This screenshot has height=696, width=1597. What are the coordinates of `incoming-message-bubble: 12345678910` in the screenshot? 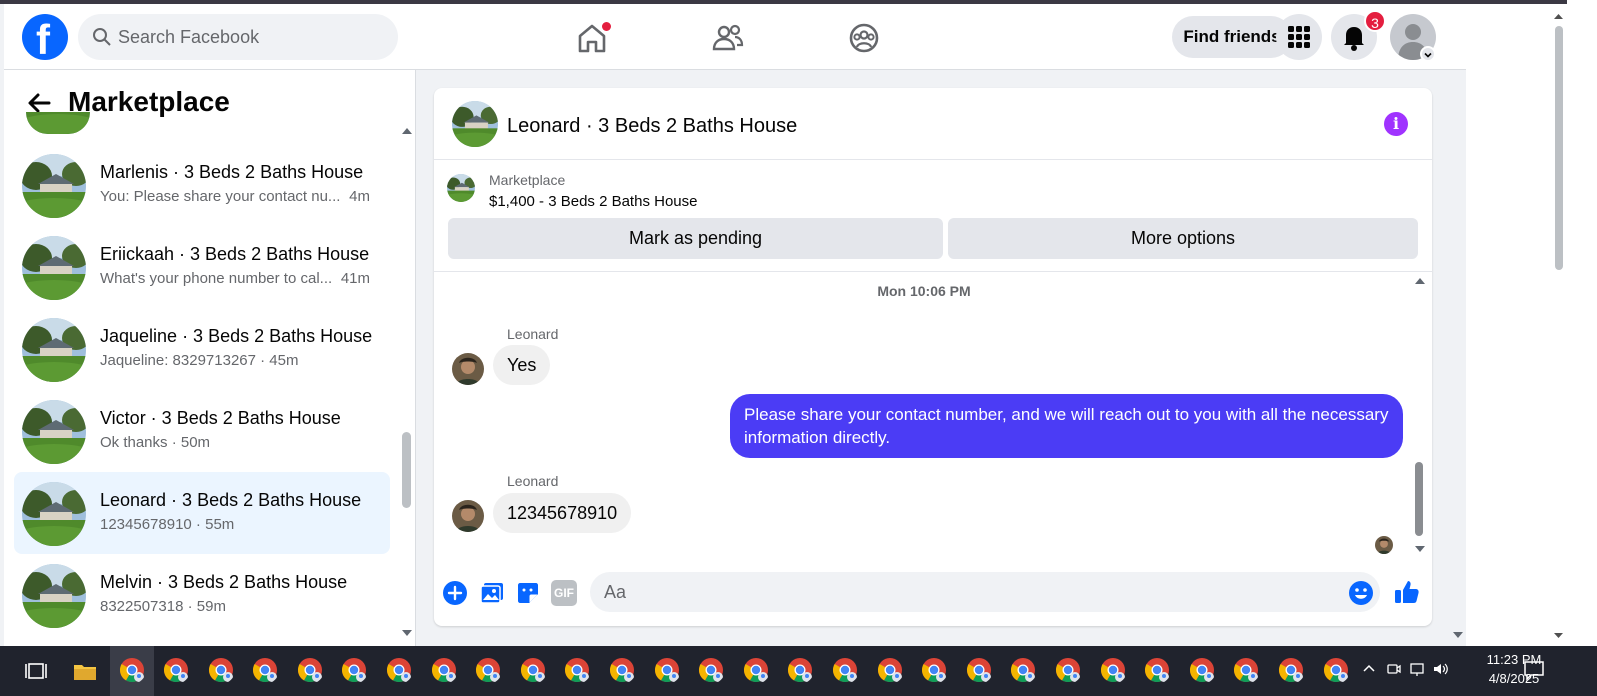 It's located at (562, 513).